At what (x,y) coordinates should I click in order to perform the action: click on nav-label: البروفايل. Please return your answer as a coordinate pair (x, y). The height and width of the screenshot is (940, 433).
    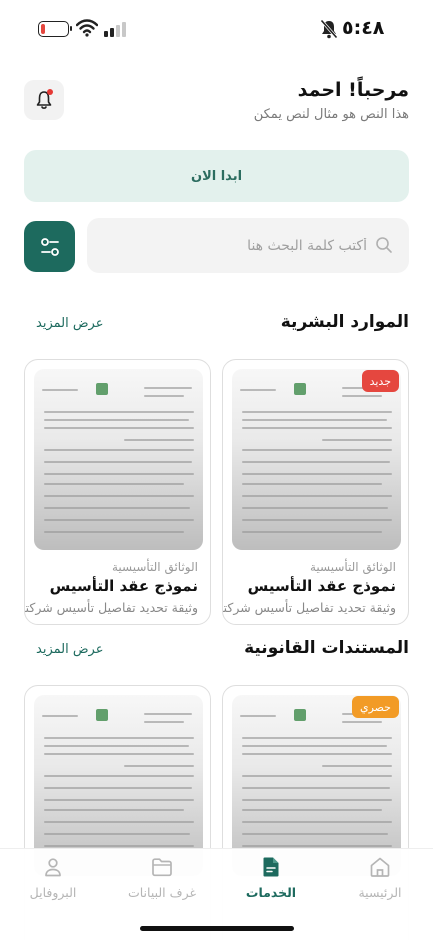
    Looking at the image, I should click on (53, 892).